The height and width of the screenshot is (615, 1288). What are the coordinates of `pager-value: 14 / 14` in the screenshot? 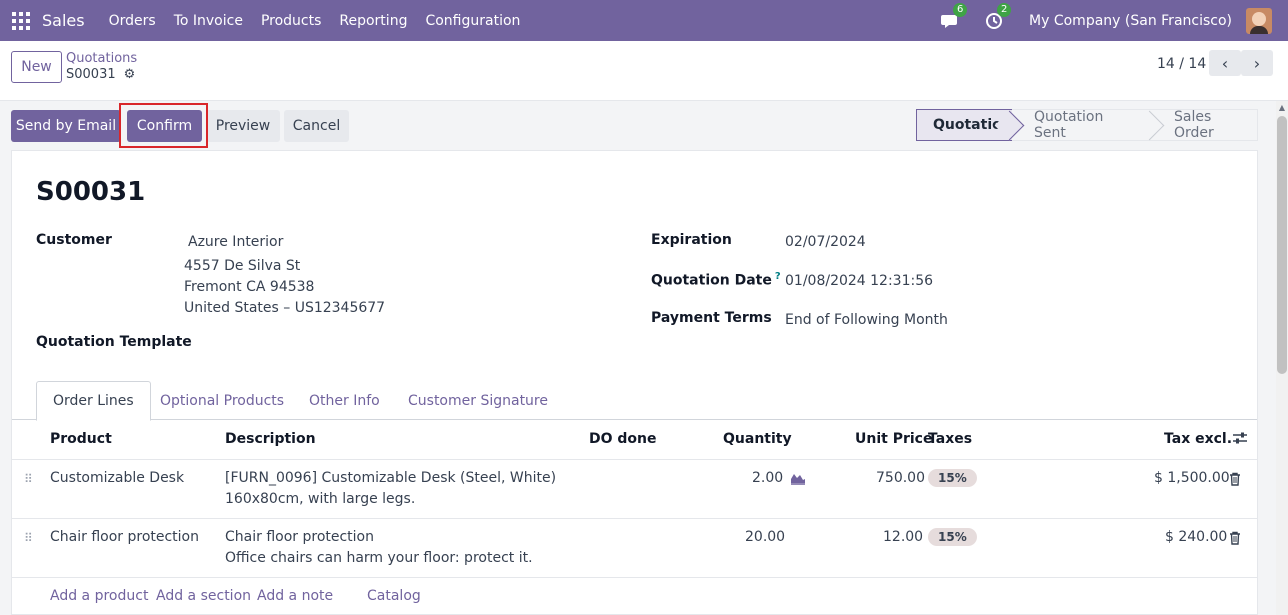 It's located at (1181, 64).